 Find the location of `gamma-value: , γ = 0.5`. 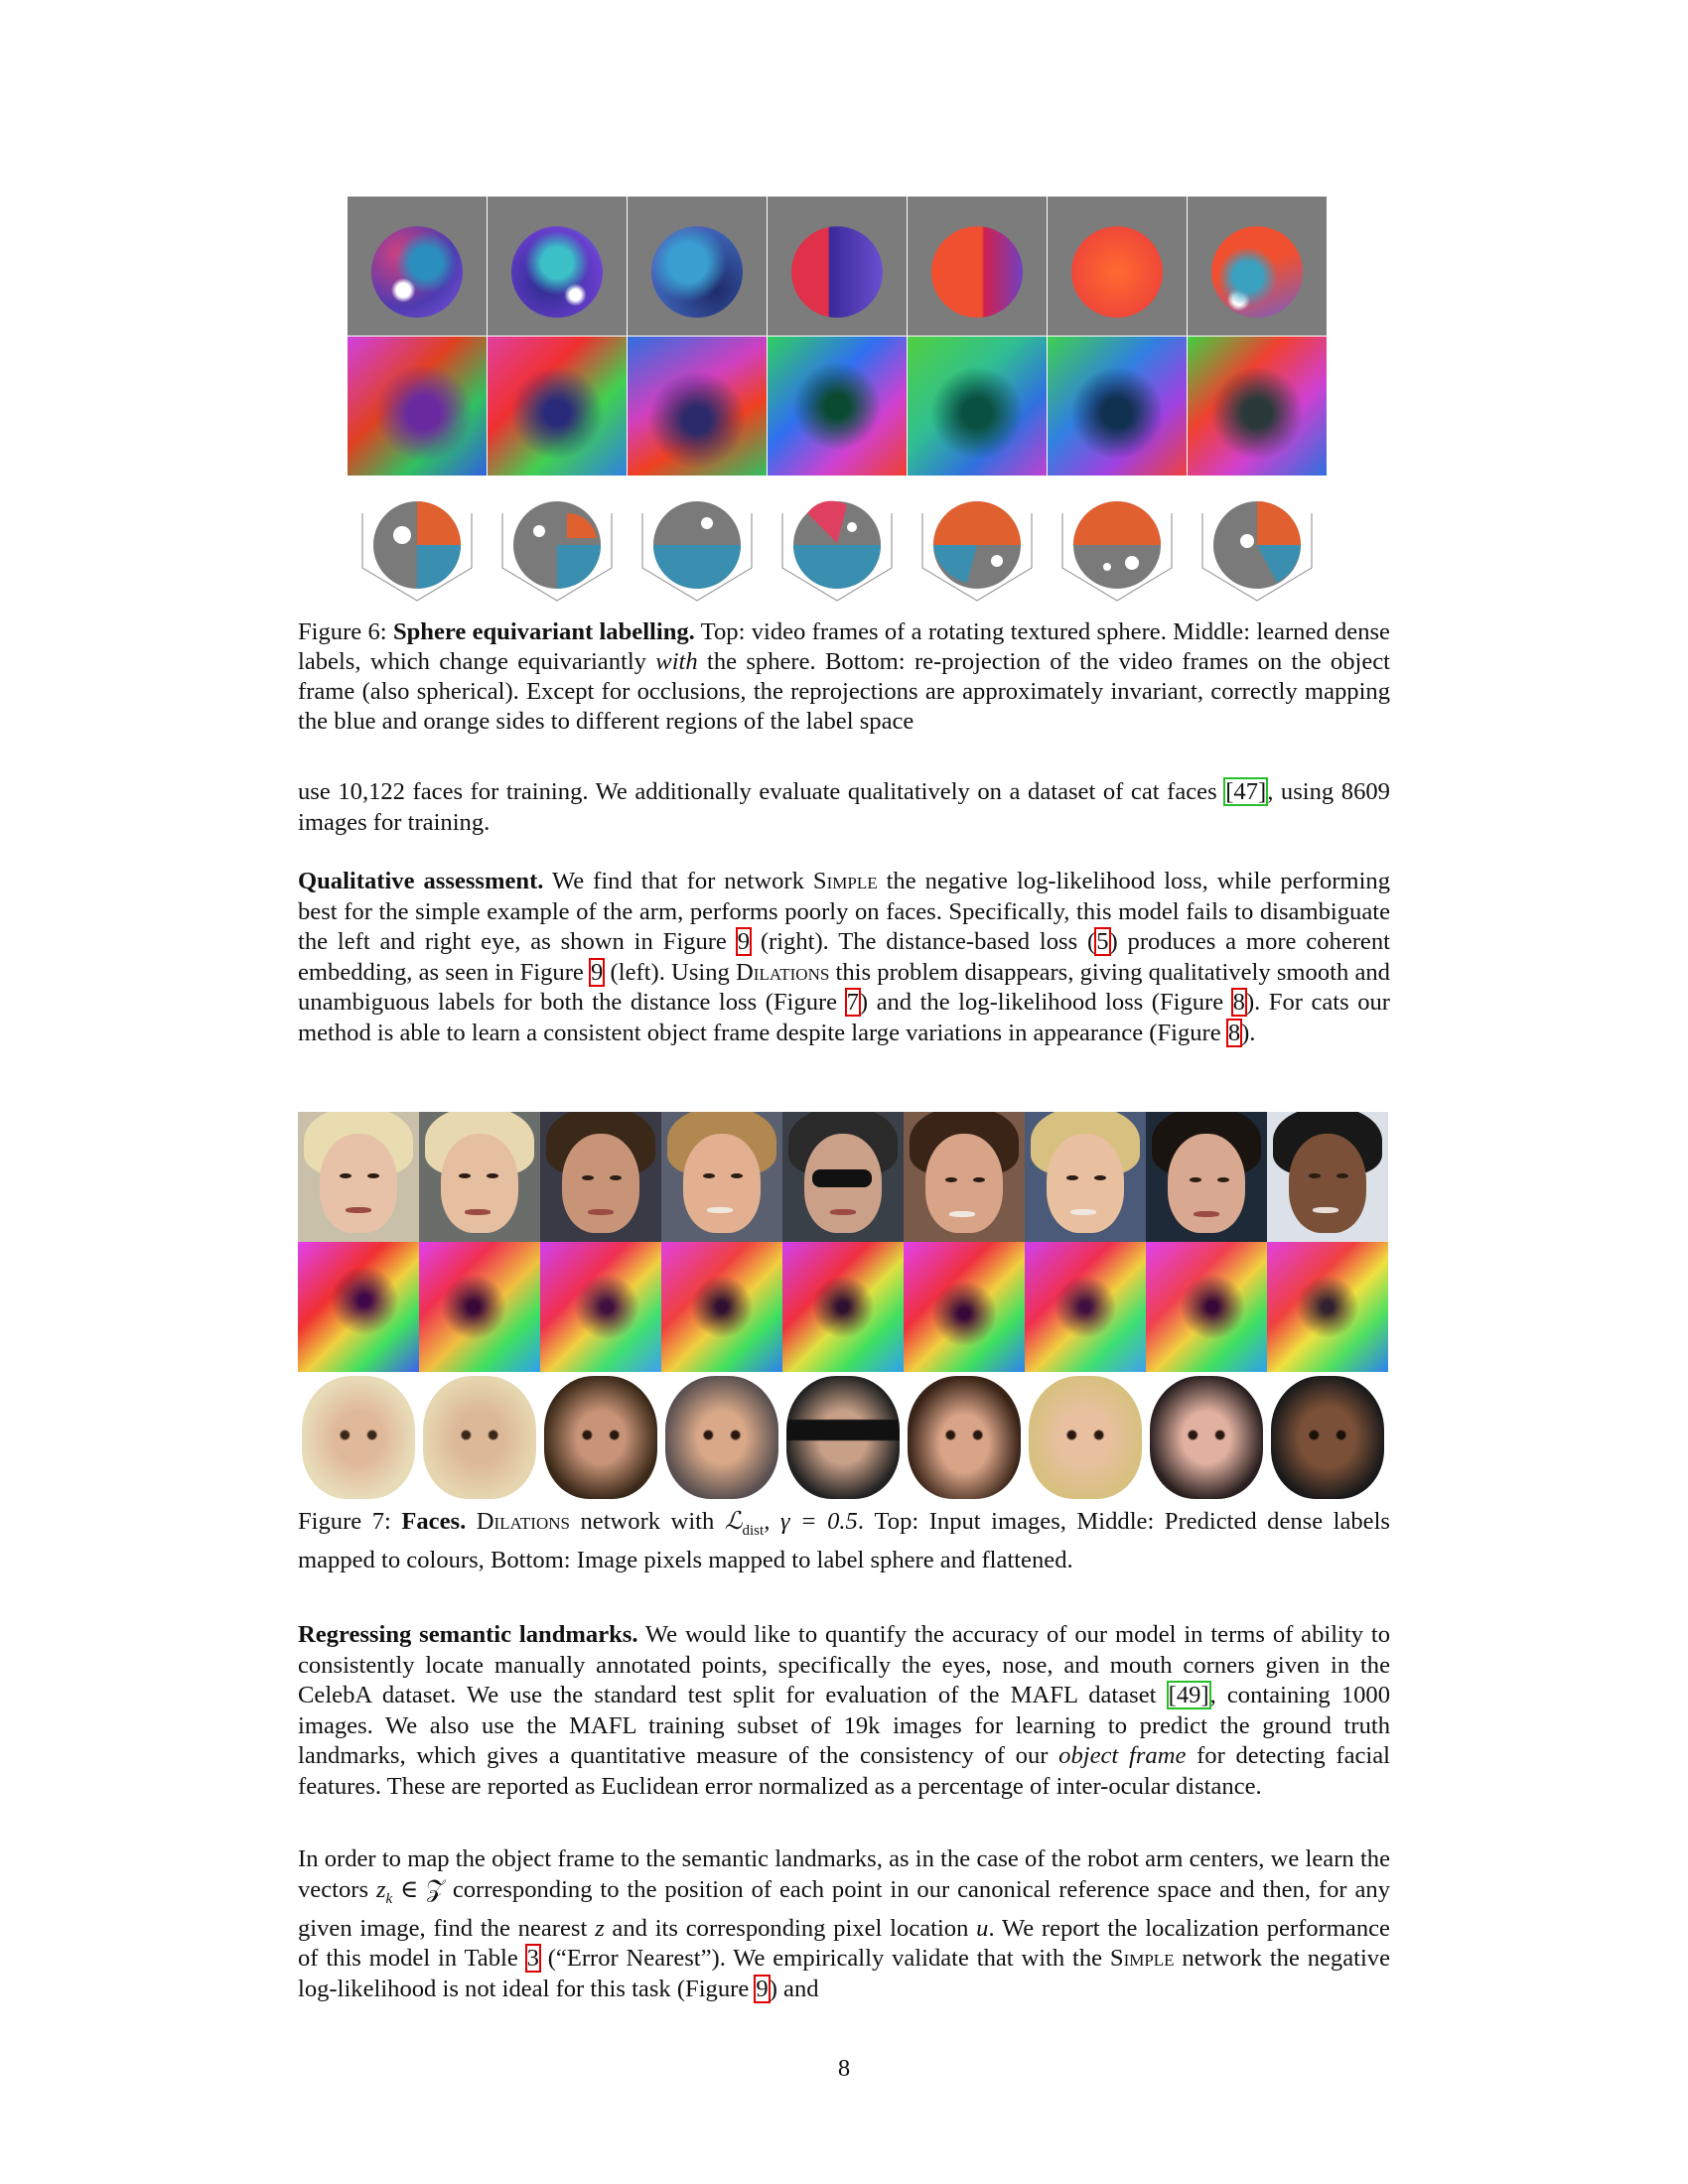

gamma-value: , γ = 0.5 is located at coordinates (811, 1521).